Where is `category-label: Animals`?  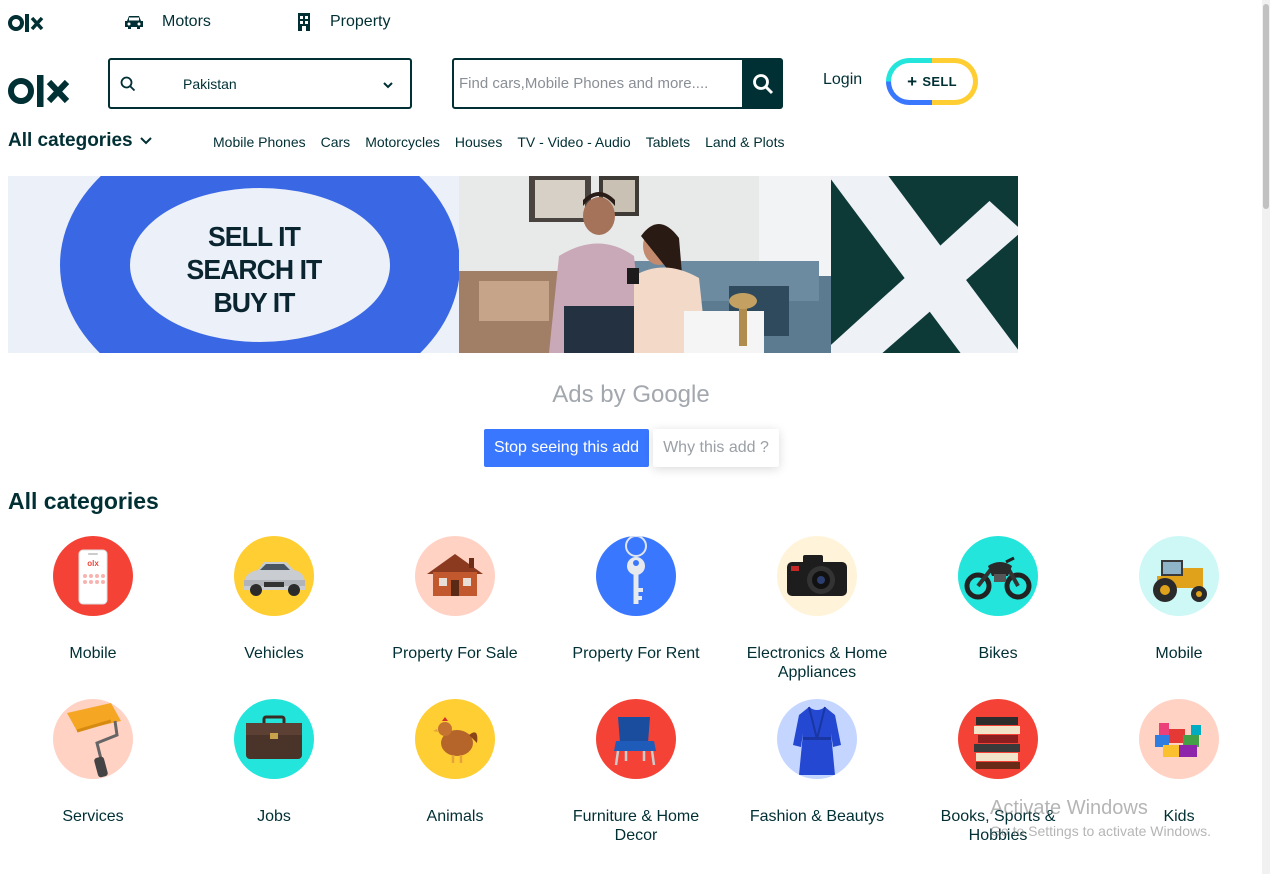
category-label: Animals is located at coordinates (455, 816).